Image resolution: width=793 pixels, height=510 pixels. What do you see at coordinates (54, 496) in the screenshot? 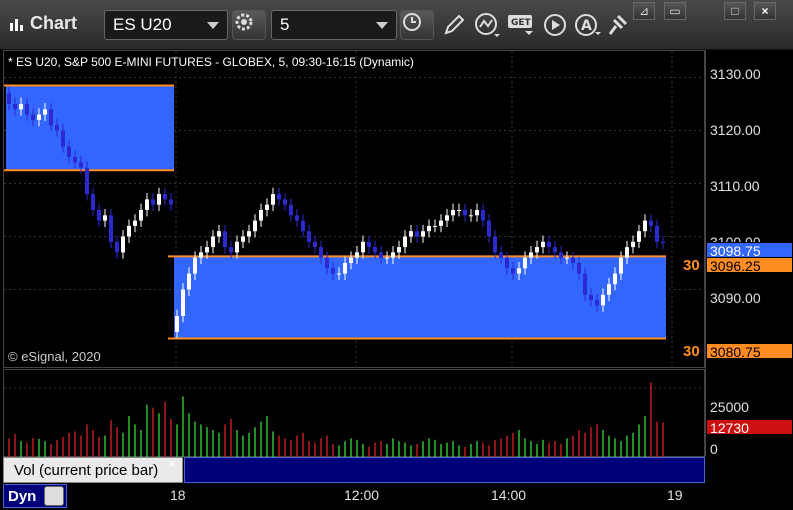
I see `lock-icon` at bounding box center [54, 496].